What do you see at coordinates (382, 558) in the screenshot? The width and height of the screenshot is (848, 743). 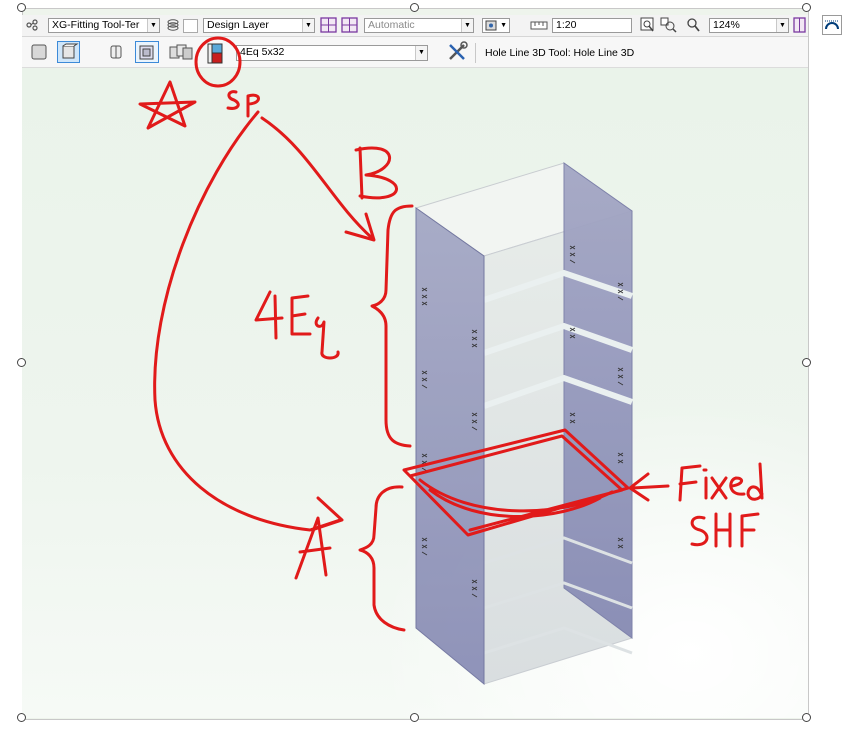 I see `ink-brace-lower` at bounding box center [382, 558].